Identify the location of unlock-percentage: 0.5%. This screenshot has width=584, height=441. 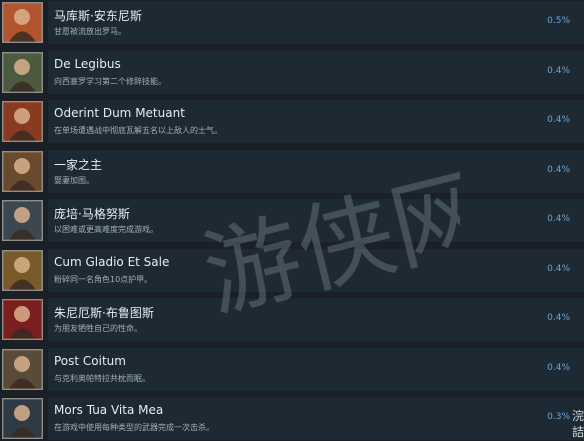
(558, 21).